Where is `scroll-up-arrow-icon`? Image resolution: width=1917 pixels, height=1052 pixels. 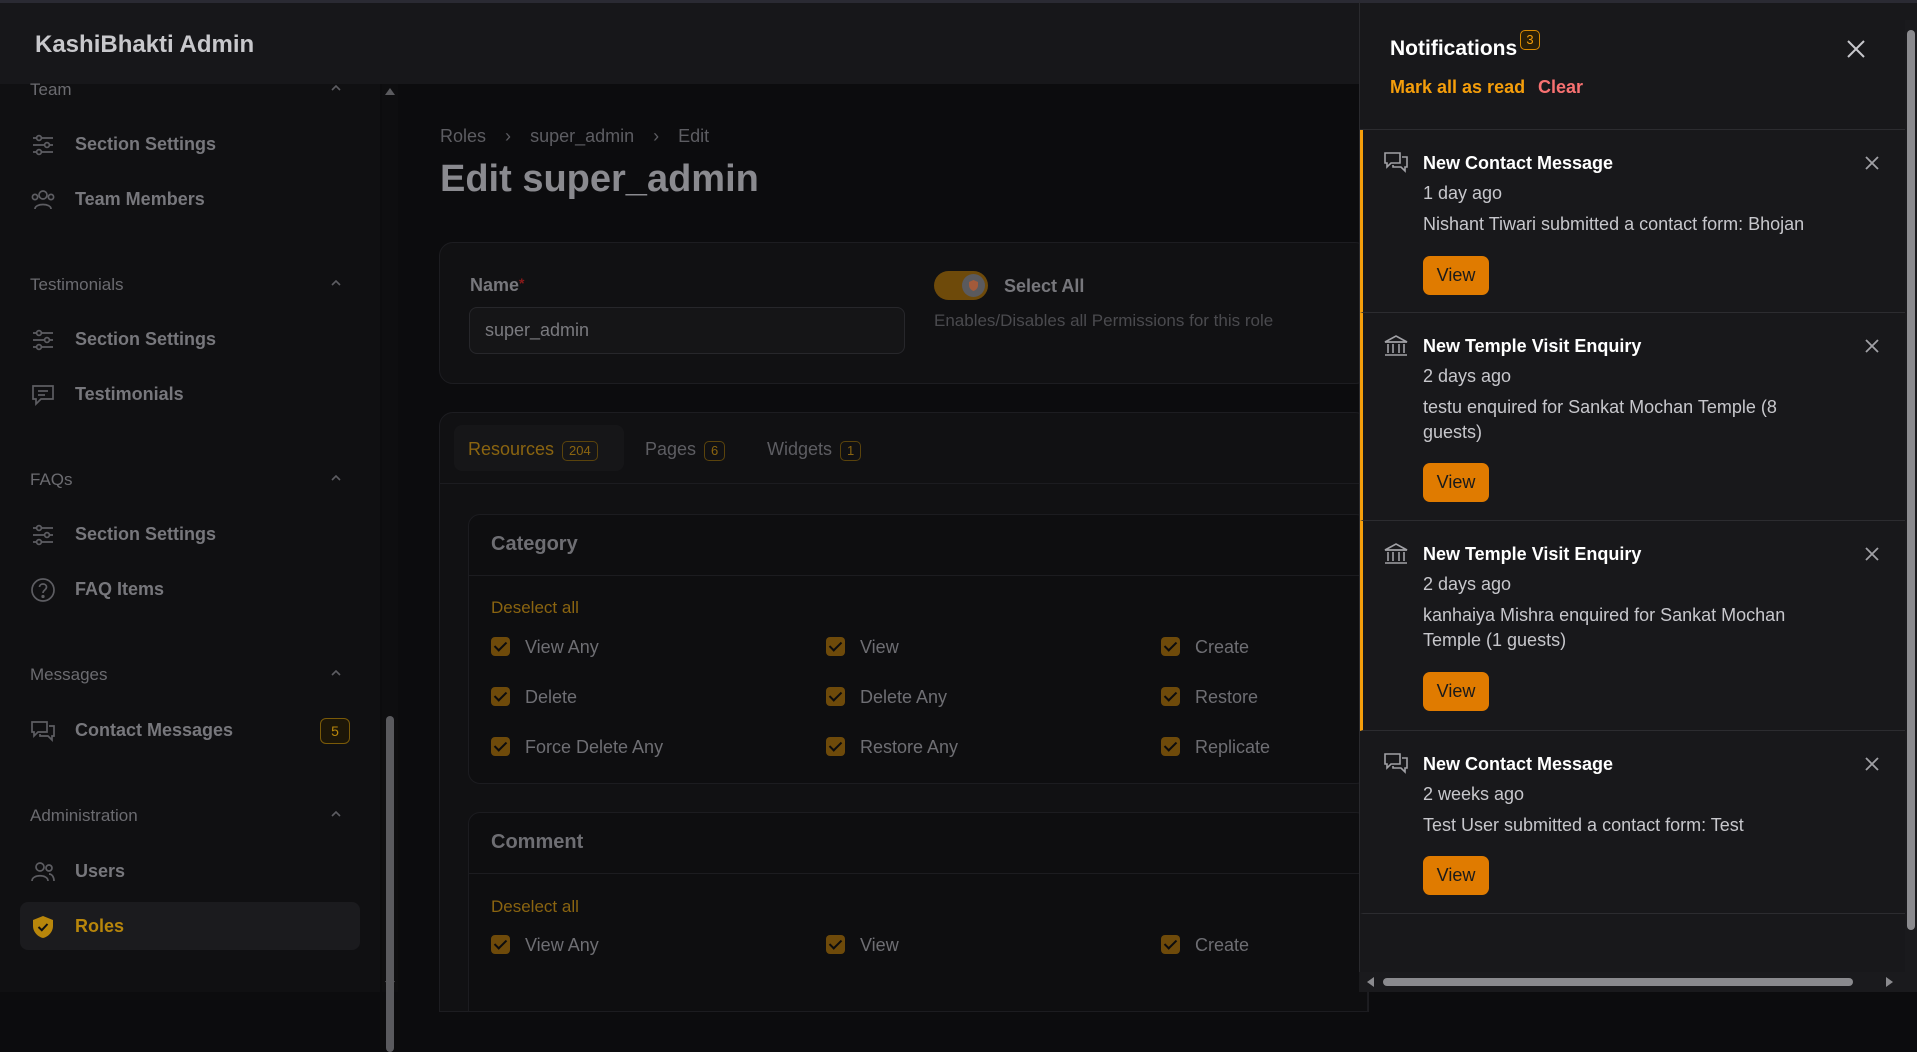 scroll-up-arrow-icon is located at coordinates (390, 91).